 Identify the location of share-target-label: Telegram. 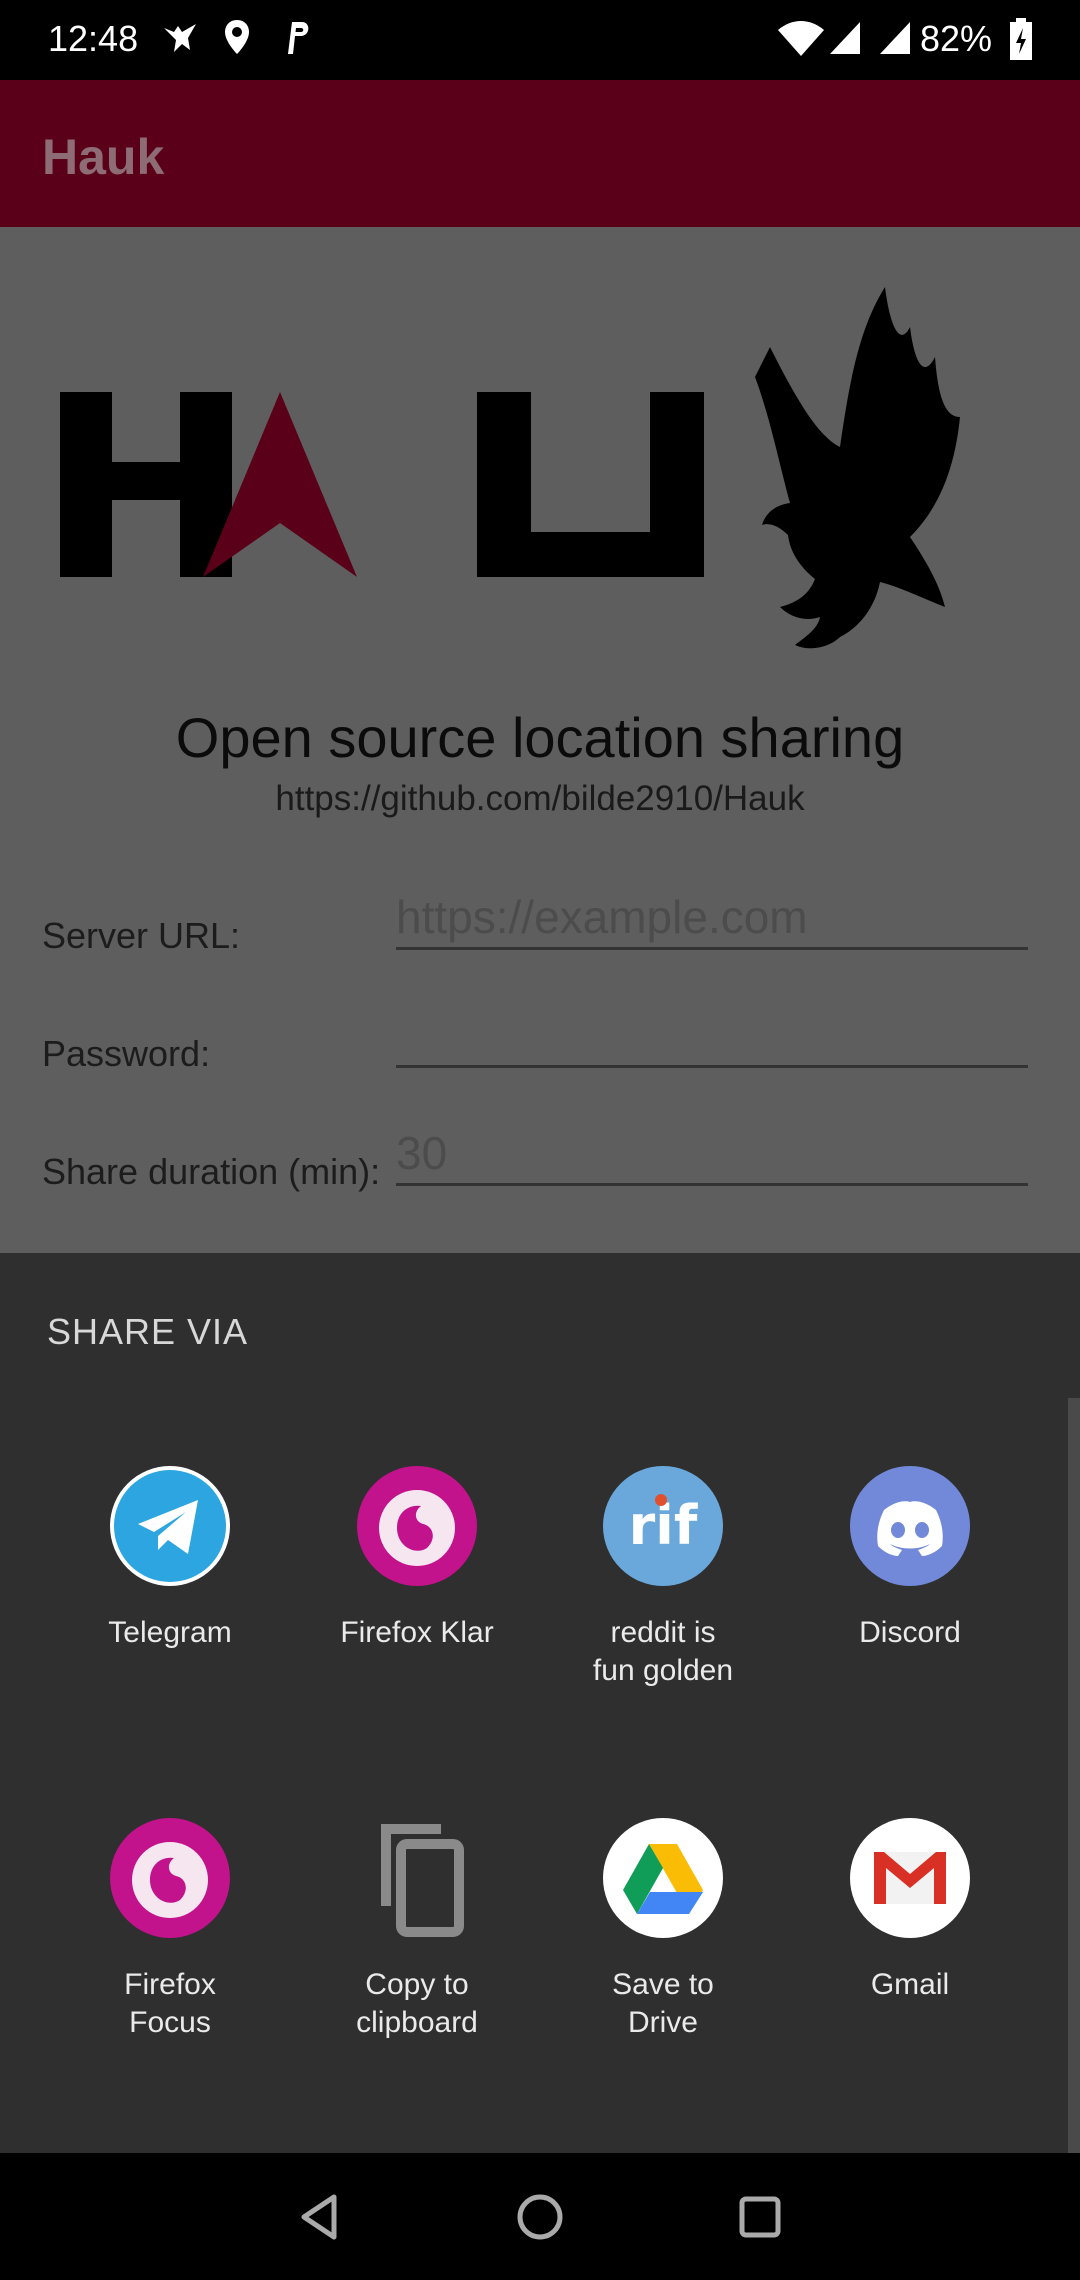
(170, 1632).